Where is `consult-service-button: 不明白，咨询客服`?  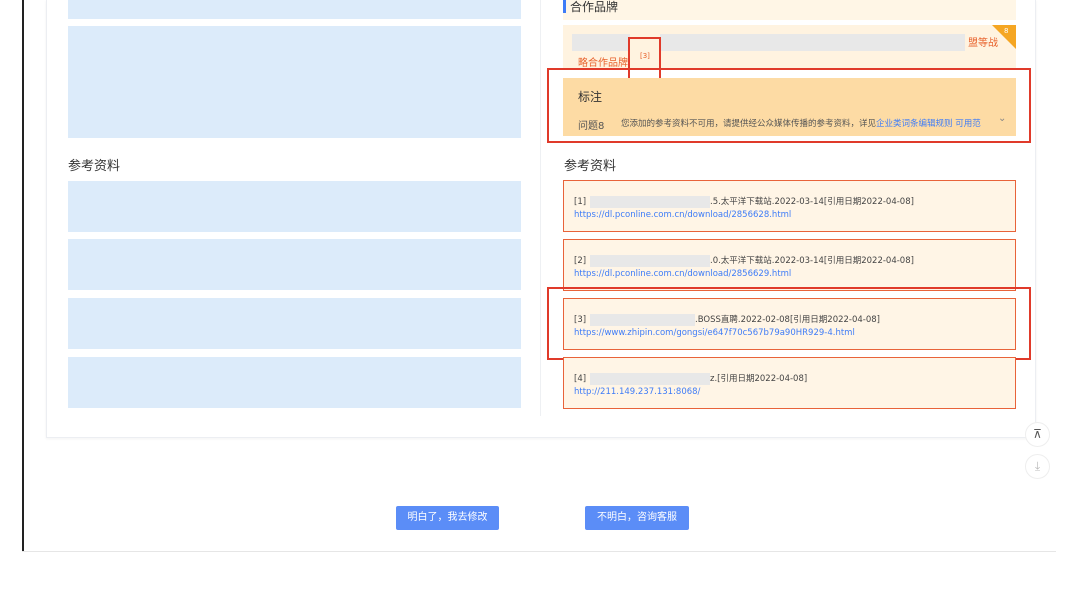 consult-service-button: 不明白，咨询客服 is located at coordinates (637, 518).